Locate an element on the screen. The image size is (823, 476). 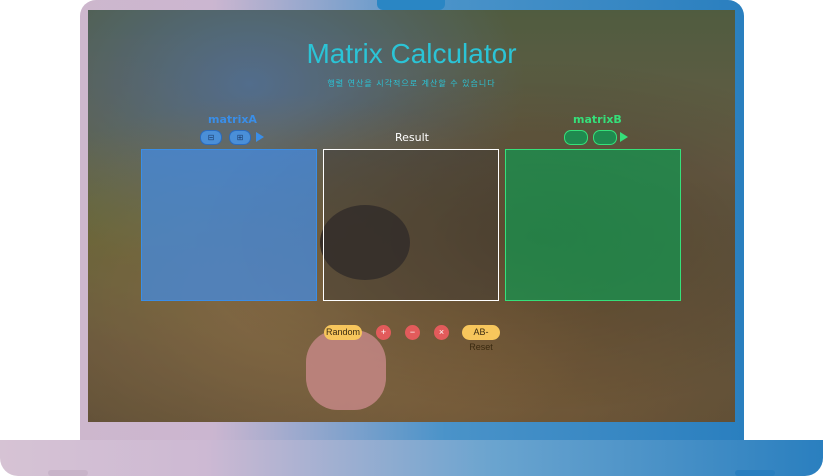
laptop-notch is located at coordinates (411, 5).